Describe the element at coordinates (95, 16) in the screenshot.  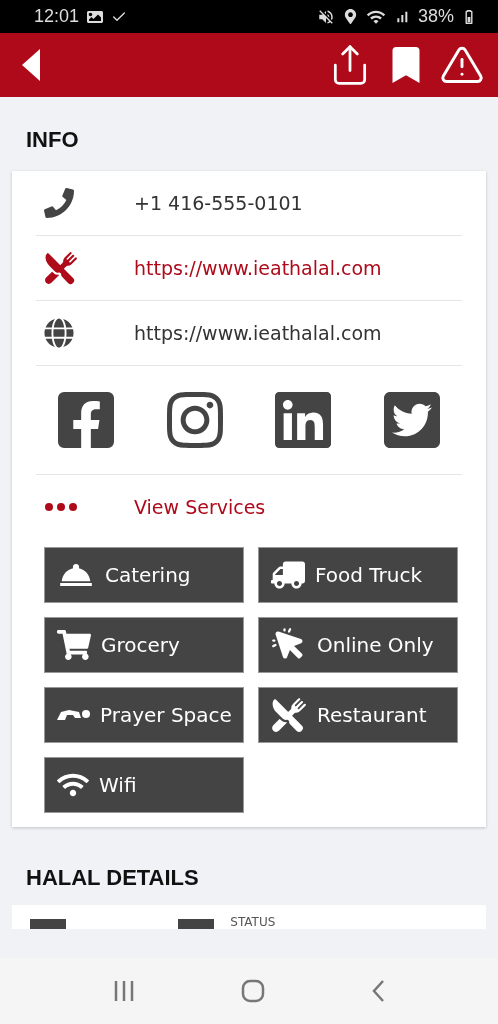
I see `image-icon` at that location.